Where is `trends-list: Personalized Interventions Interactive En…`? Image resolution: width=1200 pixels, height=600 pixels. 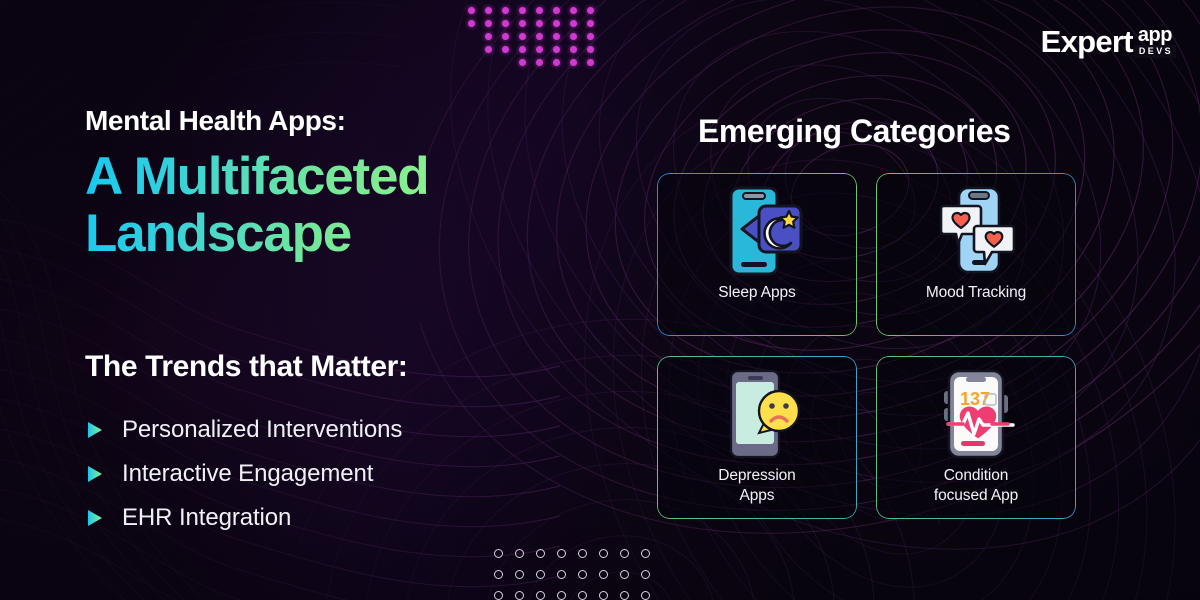 trends-list: Personalized Interventions Interactive En… is located at coordinates (244, 474).